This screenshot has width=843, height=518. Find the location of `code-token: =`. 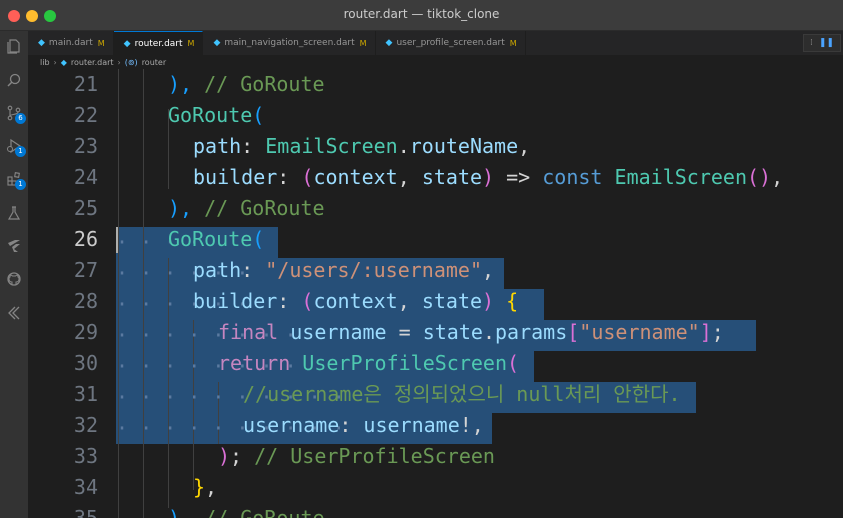

code-token: = is located at coordinates (404, 332).